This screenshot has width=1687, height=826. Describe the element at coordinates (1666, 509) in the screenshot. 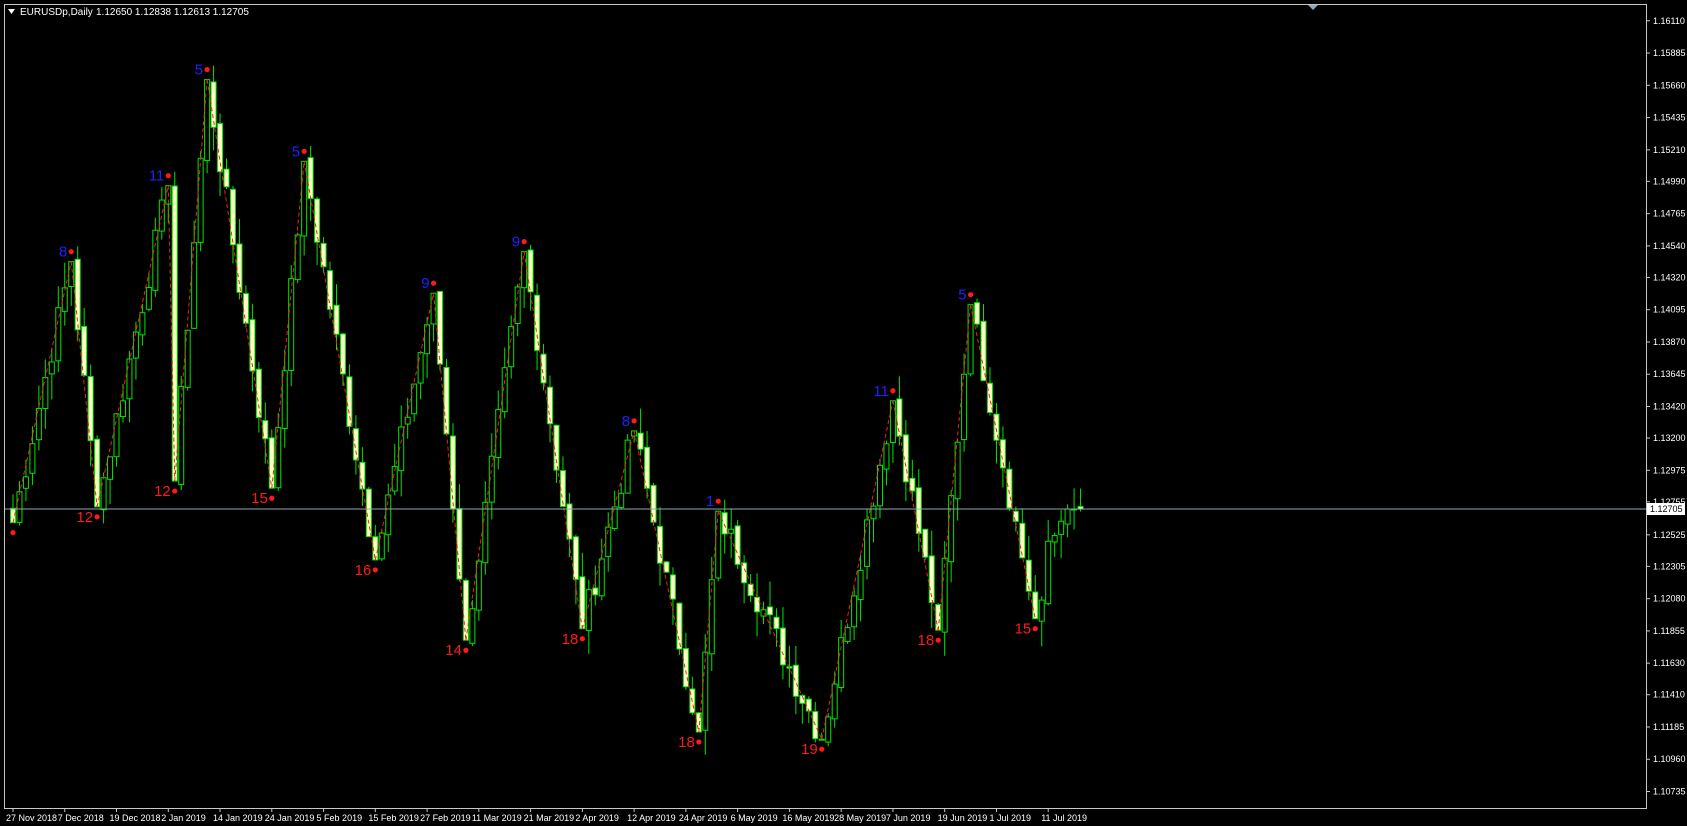

I see `bid-price-value: 1.12705` at that location.